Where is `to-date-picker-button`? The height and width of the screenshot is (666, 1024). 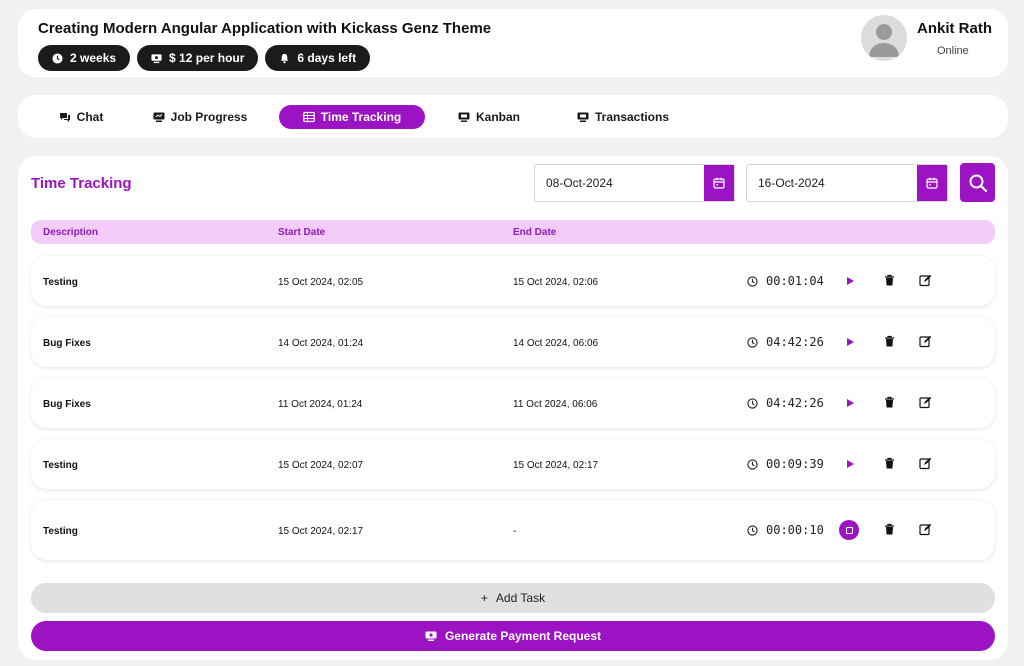
to-date-picker-button is located at coordinates (932, 183).